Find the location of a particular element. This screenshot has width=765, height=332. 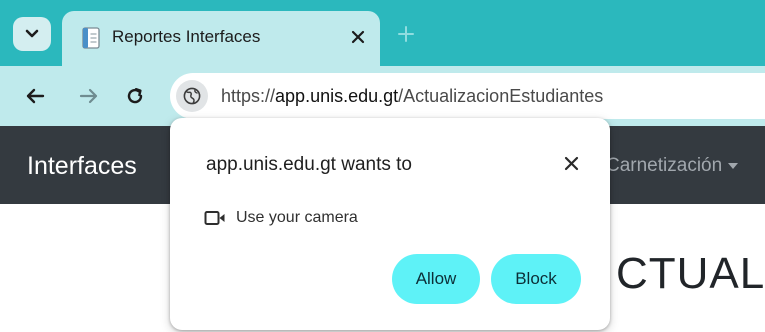

plus-icon is located at coordinates (406, 34).